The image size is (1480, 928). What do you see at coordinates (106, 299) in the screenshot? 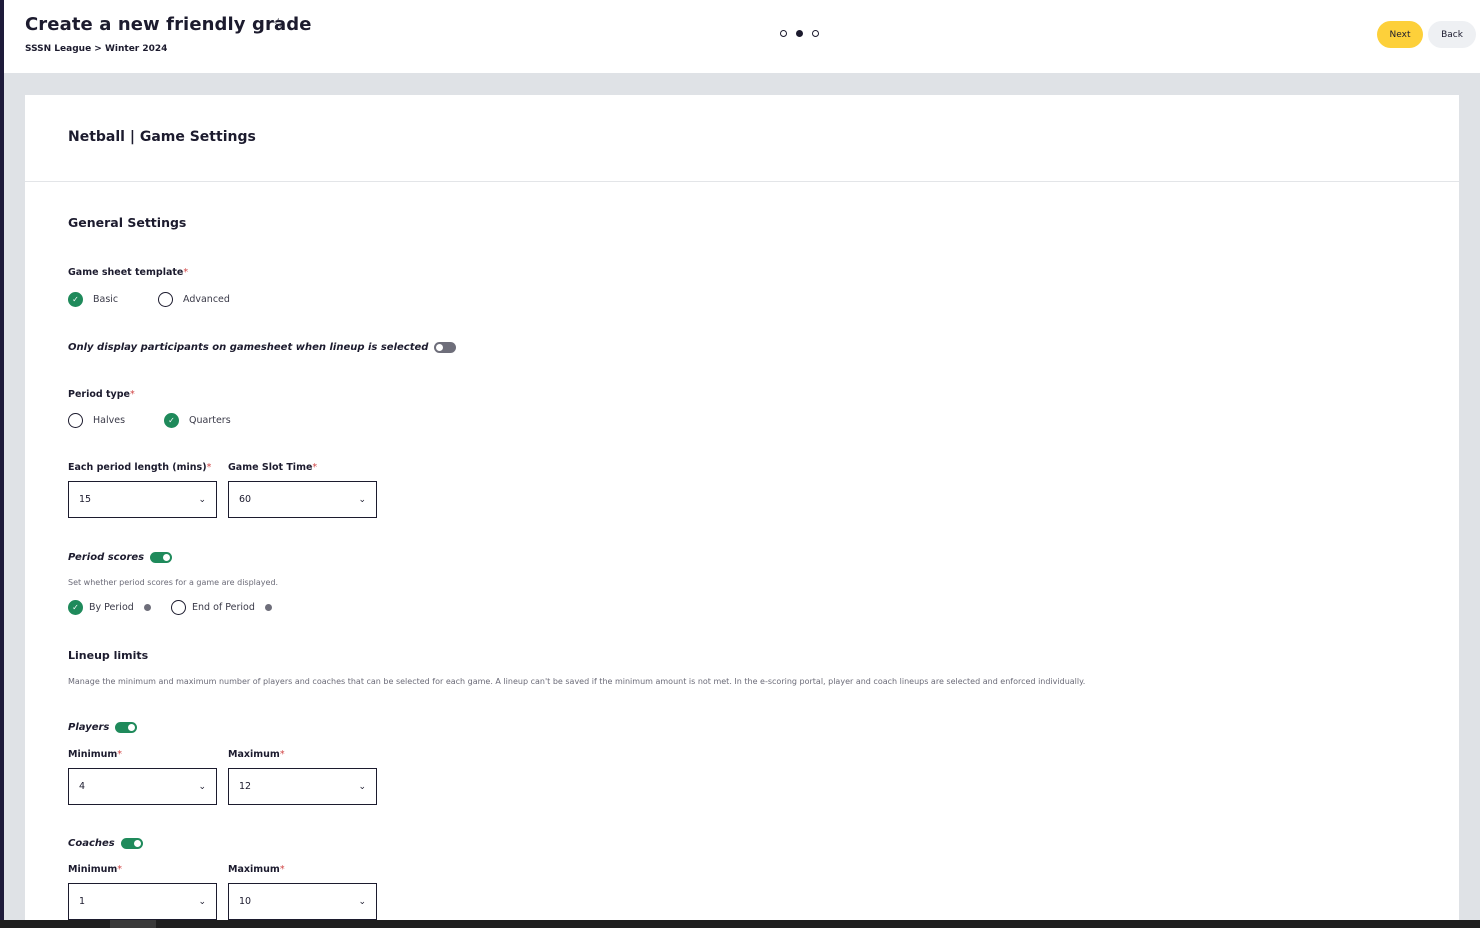
I see `radio-label: Basic` at bounding box center [106, 299].